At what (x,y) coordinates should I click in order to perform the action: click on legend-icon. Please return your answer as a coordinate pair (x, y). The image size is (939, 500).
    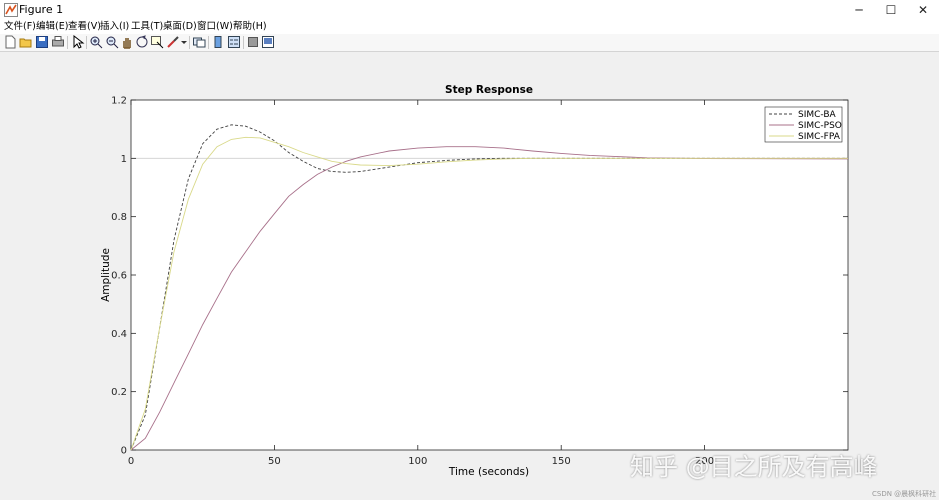
    Looking at the image, I should click on (234, 42).